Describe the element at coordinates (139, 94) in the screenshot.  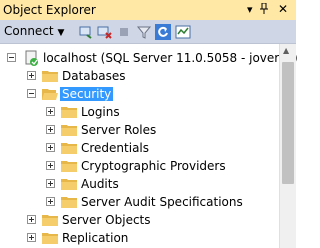
I see `tree-node-security: Security` at that location.